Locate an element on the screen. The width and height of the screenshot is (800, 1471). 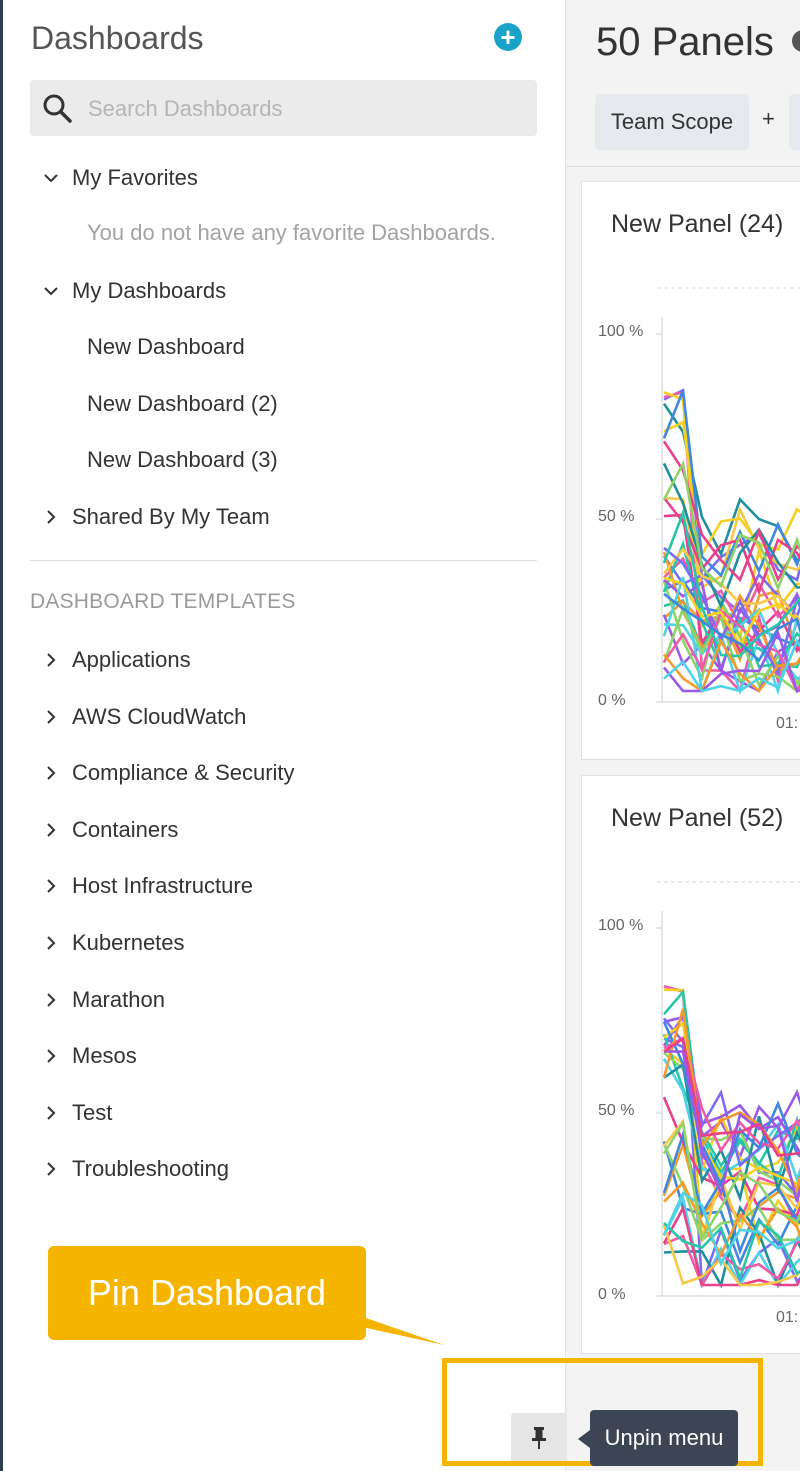
team-scope-chip: Team Scope is located at coordinates (672, 122).